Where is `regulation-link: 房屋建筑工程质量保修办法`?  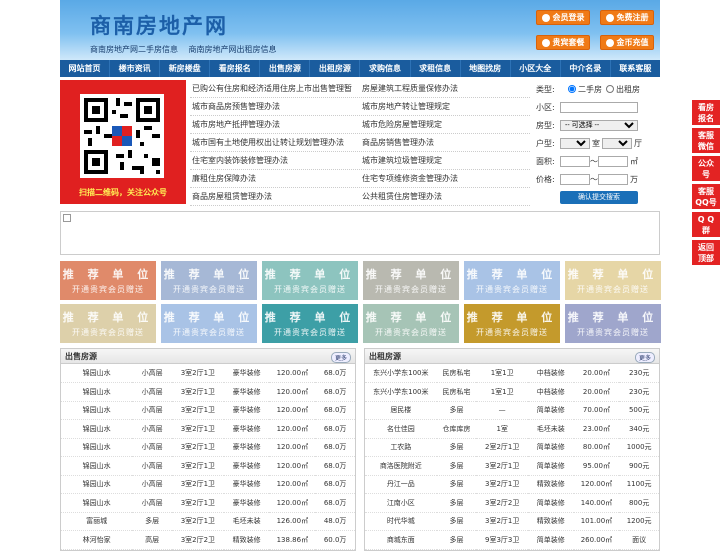
regulation-link: 房屋建筑工程质量保修办法 is located at coordinates (445, 88).